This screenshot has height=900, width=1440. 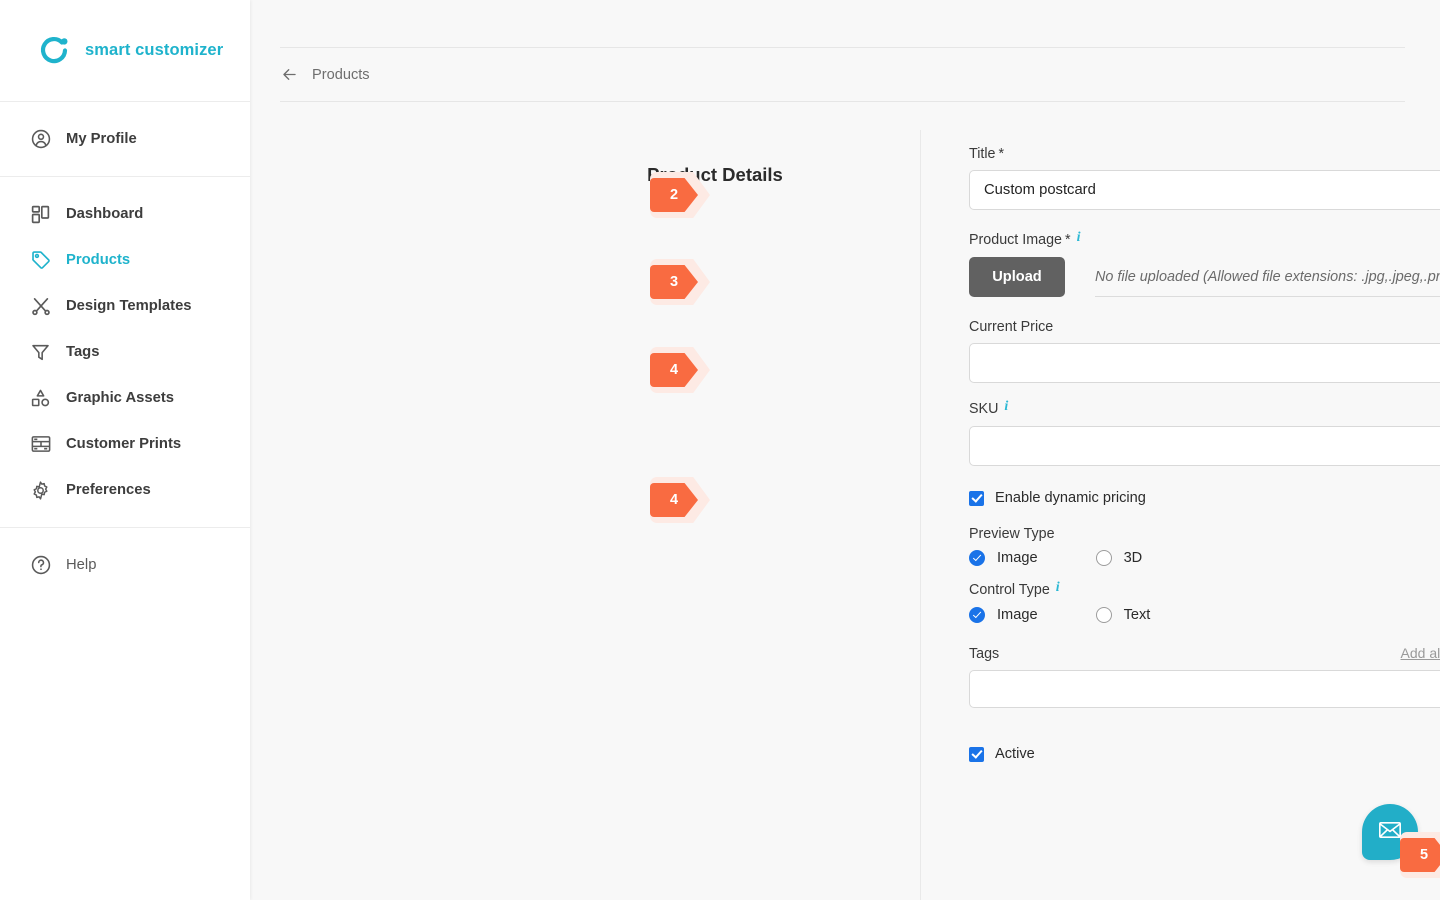 I want to click on tags-actions: Add all | Remove all, so click(x=1420, y=653).